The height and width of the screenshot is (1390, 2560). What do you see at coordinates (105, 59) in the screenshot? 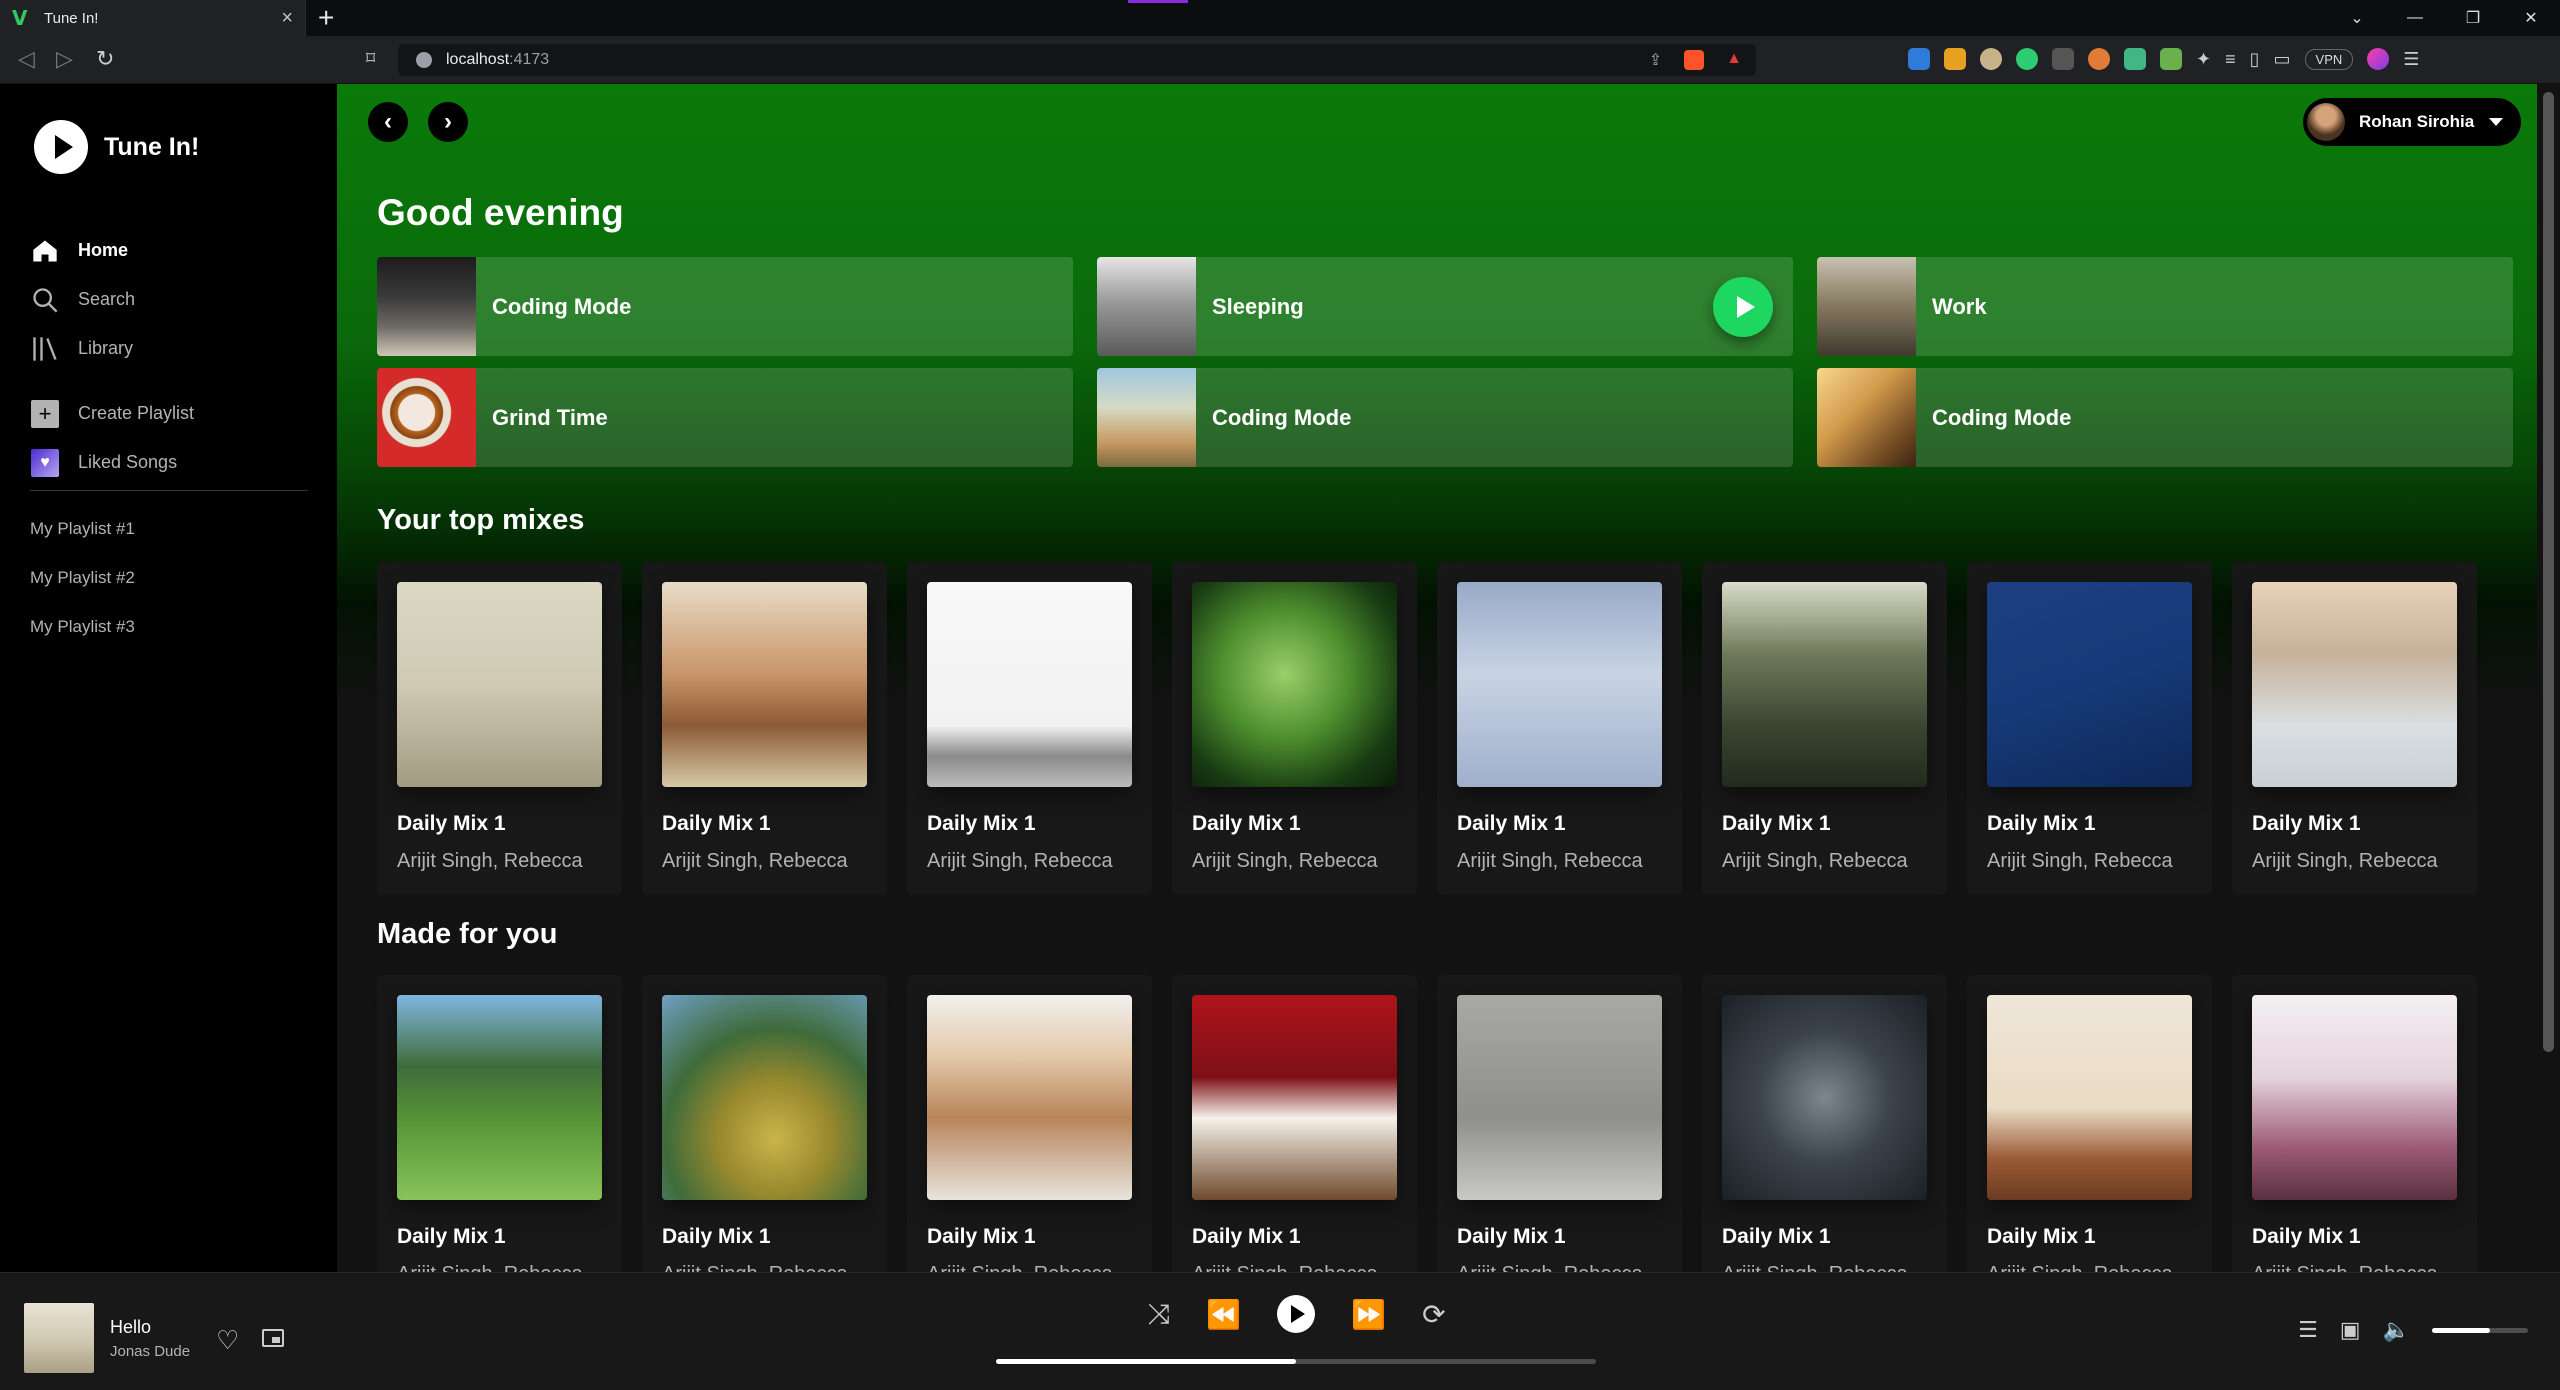
I see `reload-icon: ↻` at bounding box center [105, 59].